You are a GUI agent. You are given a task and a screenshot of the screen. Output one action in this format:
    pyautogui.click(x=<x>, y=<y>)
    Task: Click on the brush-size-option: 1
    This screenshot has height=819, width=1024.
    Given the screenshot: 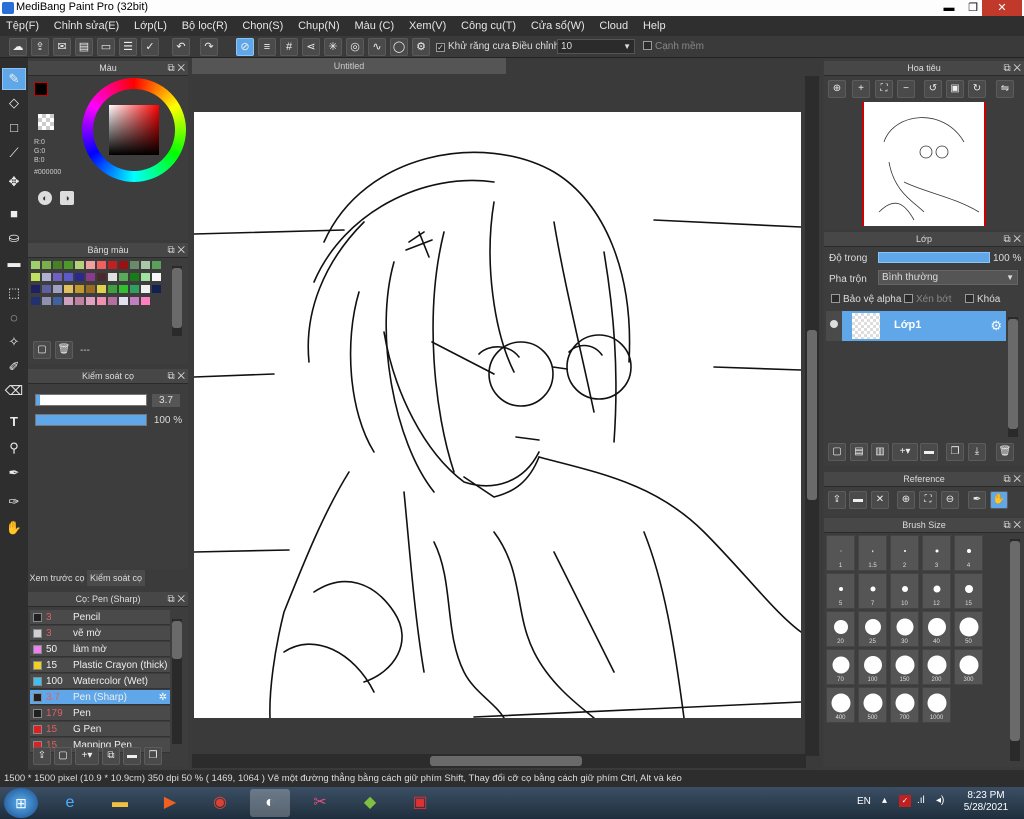 What is the action you would take?
    pyautogui.click(x=840, y=553)
    